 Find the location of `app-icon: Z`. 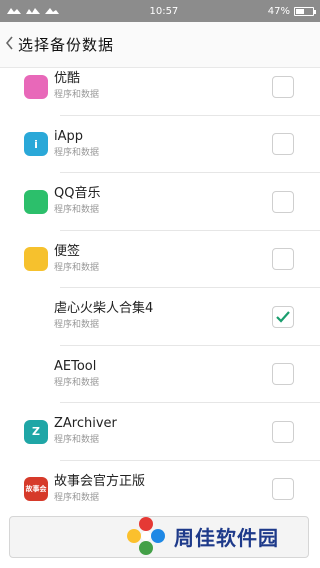

app-icon: Z is located at coordinates (36, 431).